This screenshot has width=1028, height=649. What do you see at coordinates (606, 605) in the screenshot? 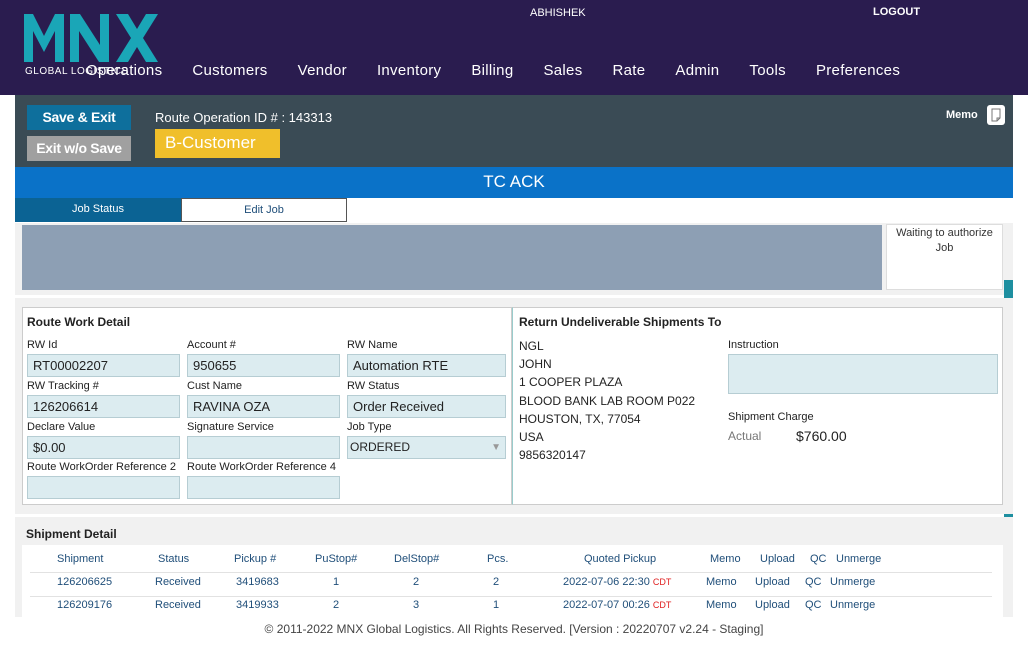
I see `quoted-pickup-time: 2022-07-07 00:26` at bounding box center [606, 605].